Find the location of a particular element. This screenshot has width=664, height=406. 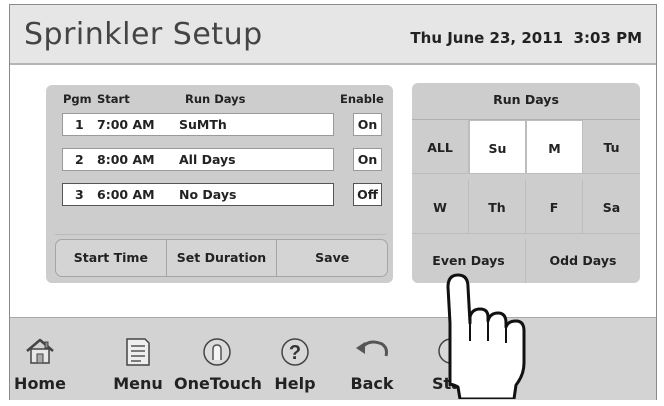

day-label: F is located at coordinates (554, 207).